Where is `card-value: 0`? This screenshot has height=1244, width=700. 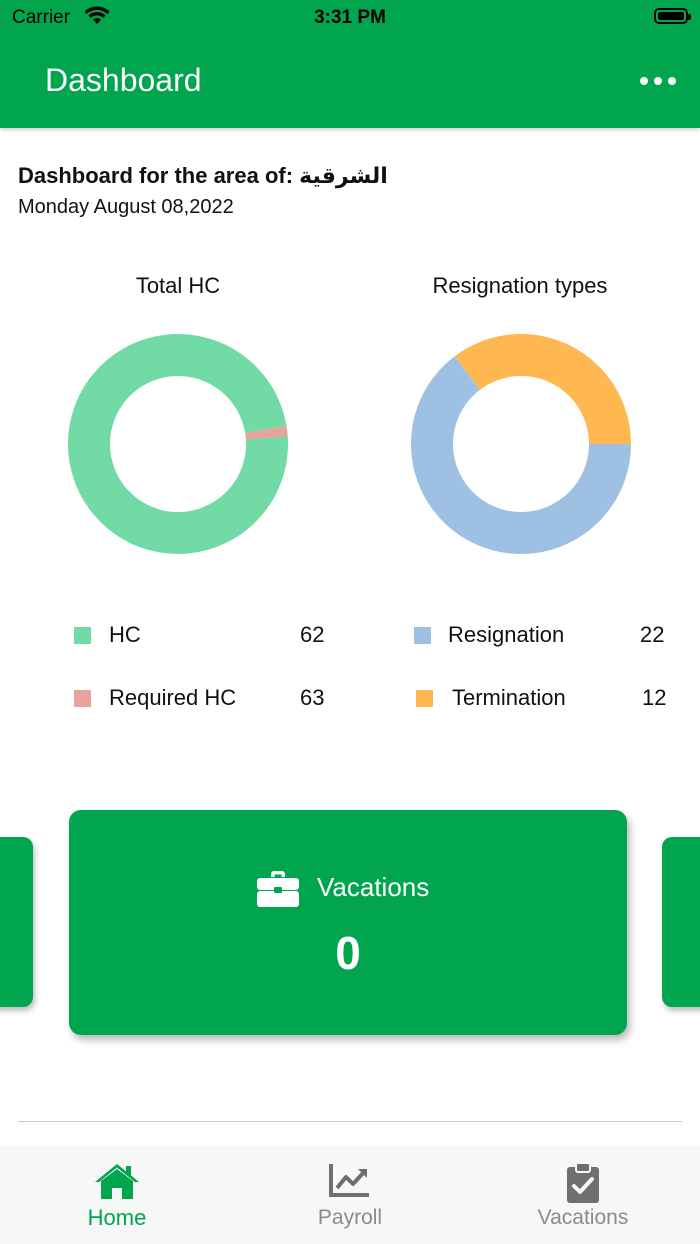 card-value: 0 is located at coordinates (348, 953).